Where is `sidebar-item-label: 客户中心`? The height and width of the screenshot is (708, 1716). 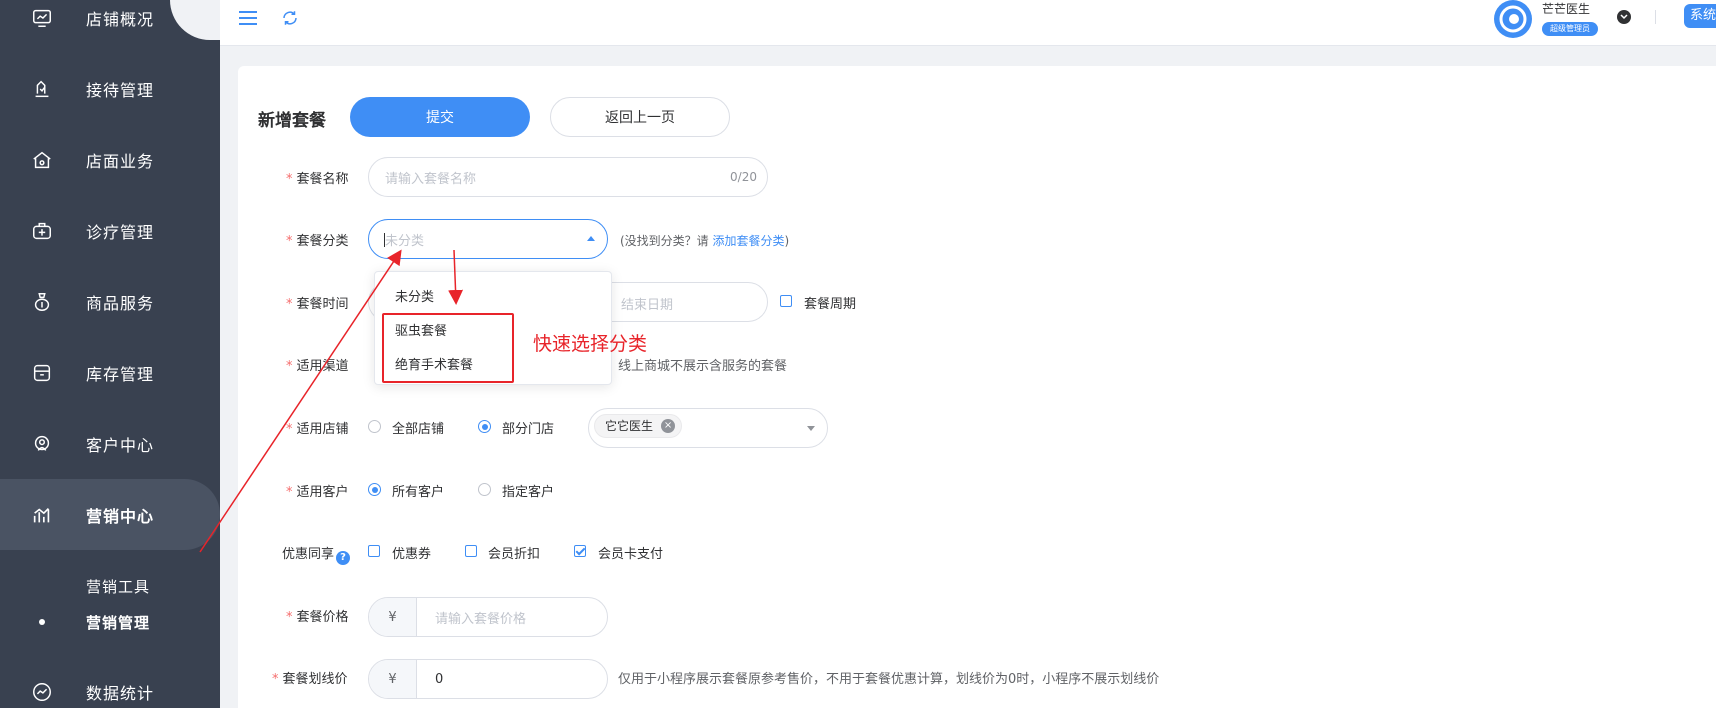 sidebar-item-label: 客户中心 is located at coordinates (120, 445).